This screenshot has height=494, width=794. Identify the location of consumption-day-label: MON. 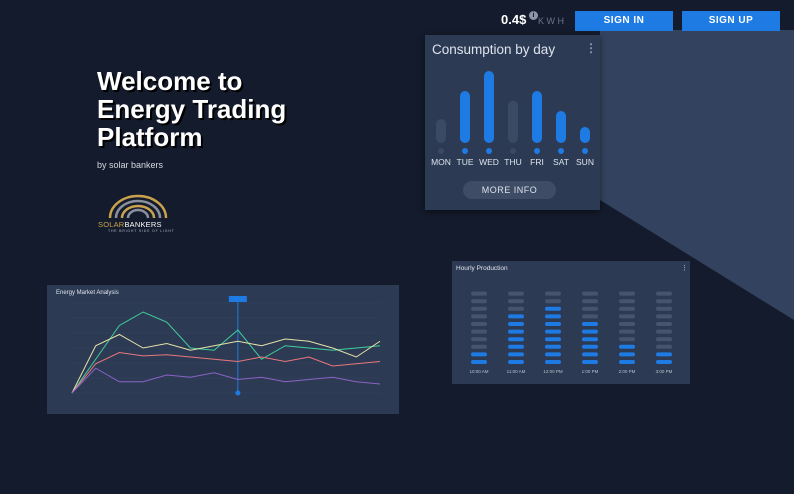
(441, 162).